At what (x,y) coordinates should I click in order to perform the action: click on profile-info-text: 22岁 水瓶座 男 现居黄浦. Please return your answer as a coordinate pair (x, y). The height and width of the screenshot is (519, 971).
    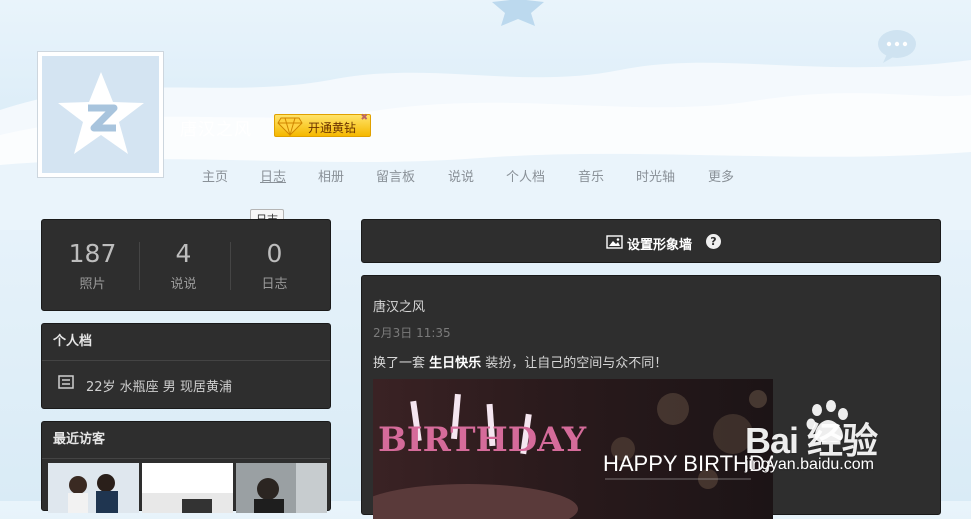
    Looking at the image, I should click on (159, 387).